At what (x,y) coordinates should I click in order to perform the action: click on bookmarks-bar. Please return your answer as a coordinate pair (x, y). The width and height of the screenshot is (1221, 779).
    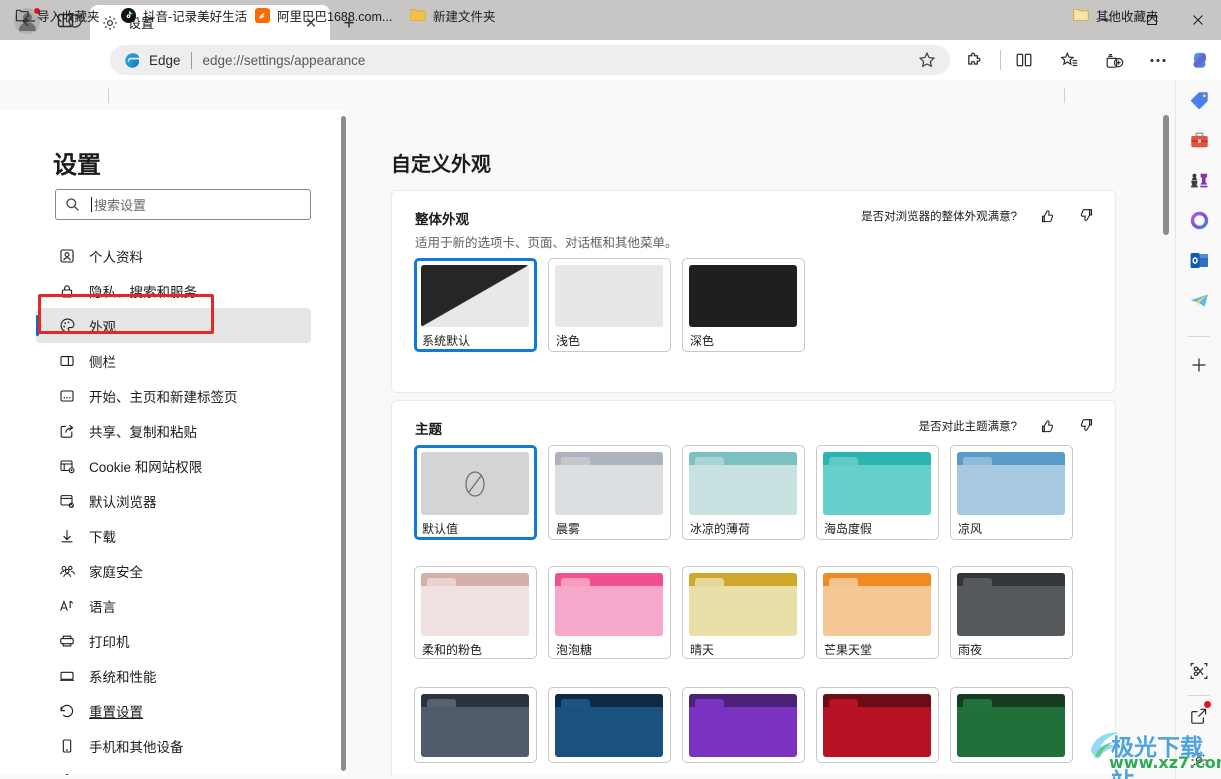
    Looking at the image, I should click on (610, 95).